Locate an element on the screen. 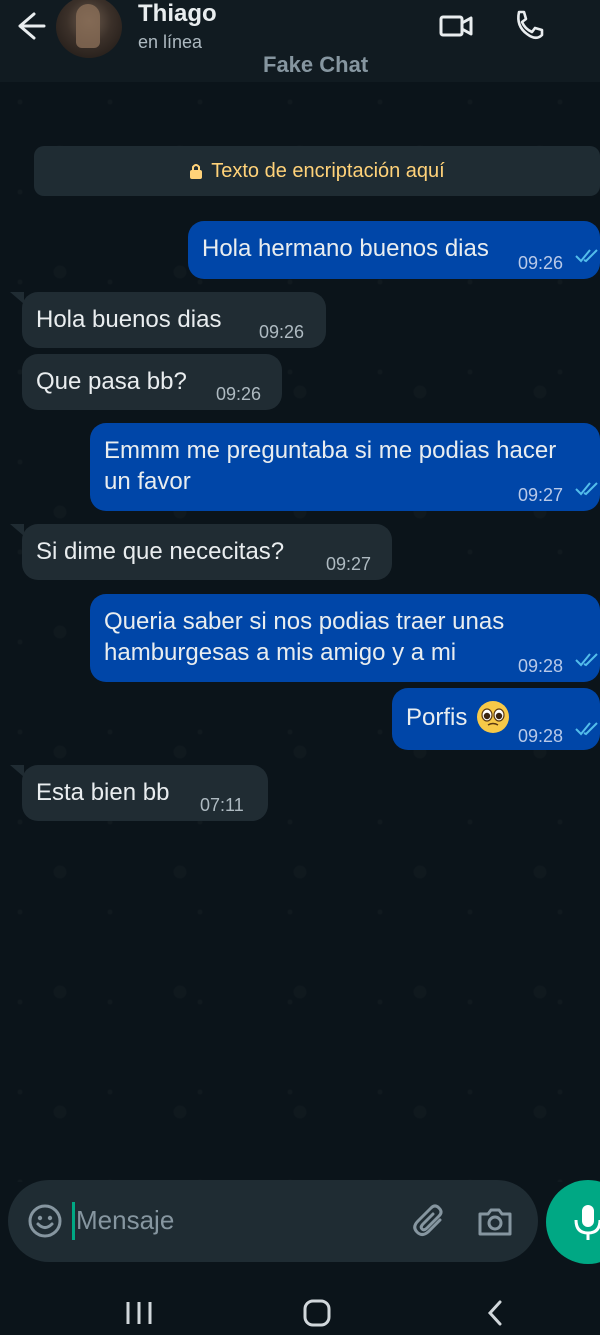 The image size is (600, 1335). contact-status: en línea is located at coordinates (170, 42).